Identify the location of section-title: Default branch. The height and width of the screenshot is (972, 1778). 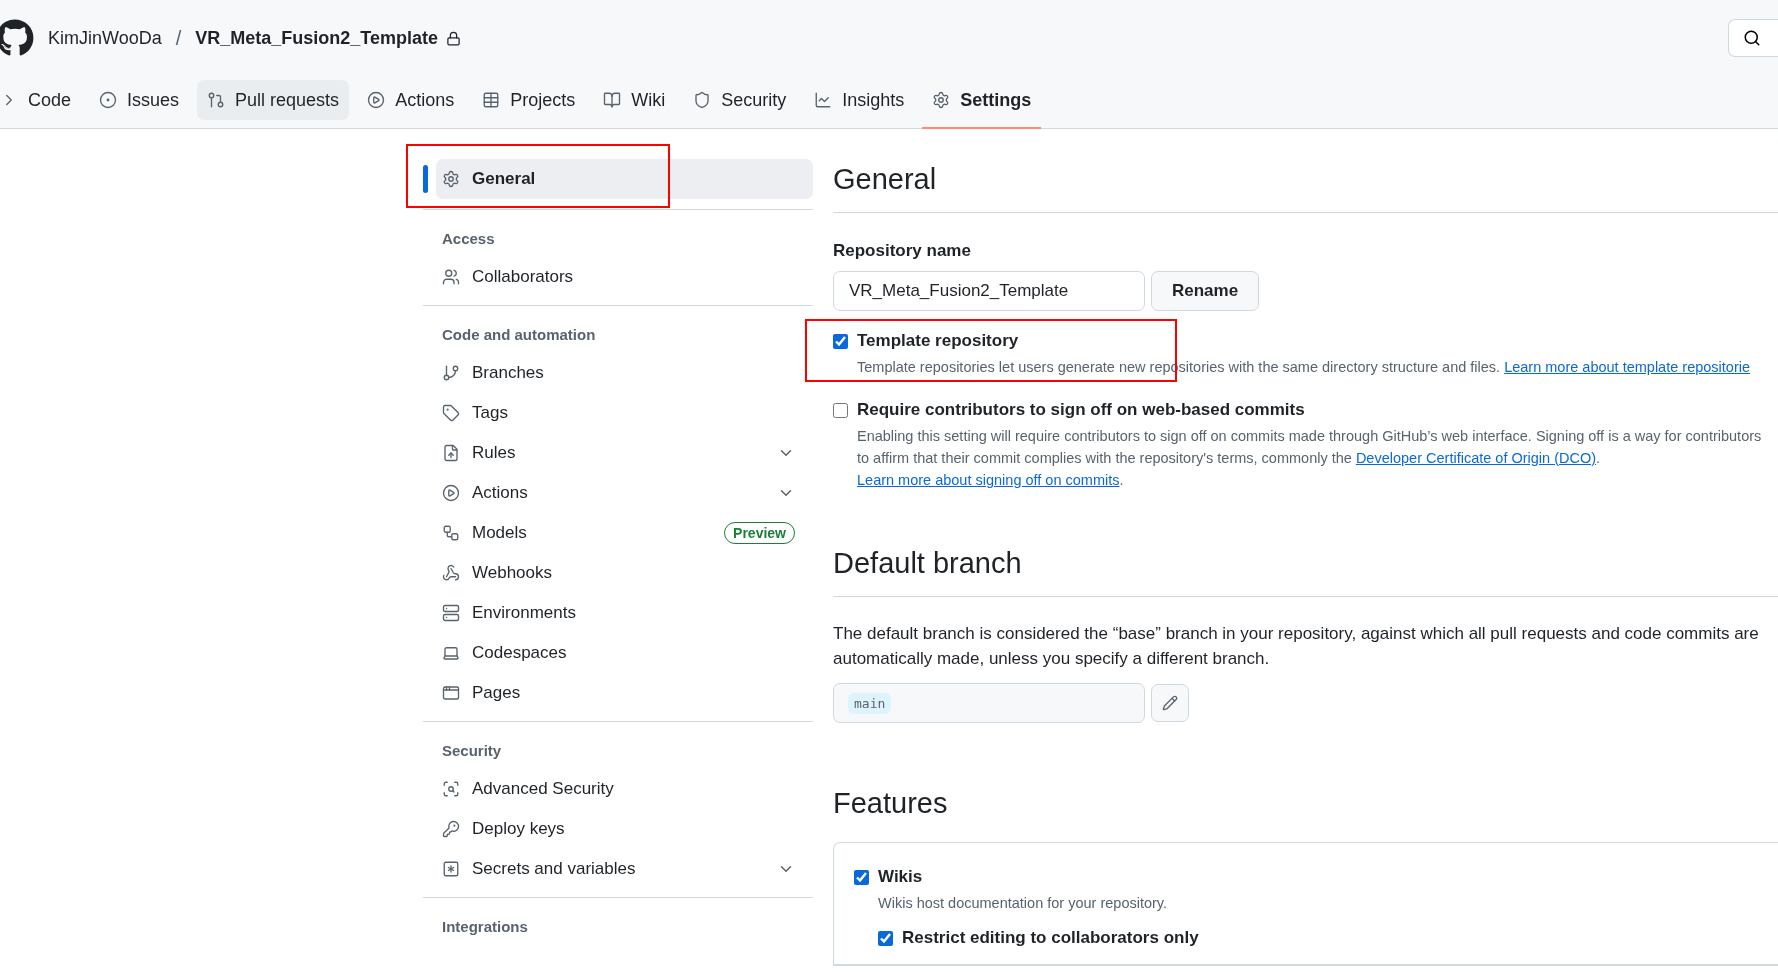
(1305, 572).